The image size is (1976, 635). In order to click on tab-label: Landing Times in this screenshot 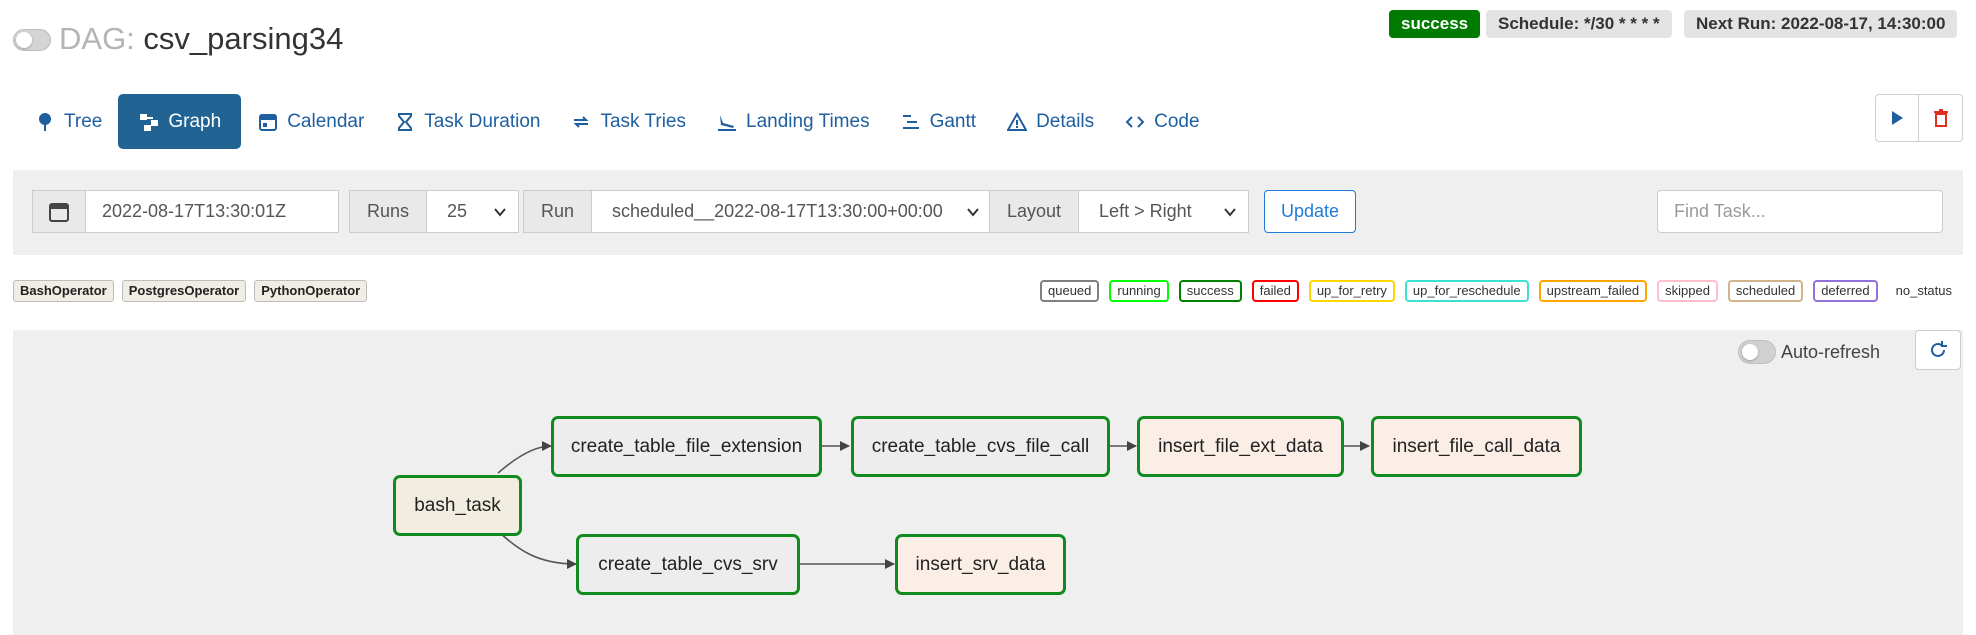, I will do `click(808, 121)`.